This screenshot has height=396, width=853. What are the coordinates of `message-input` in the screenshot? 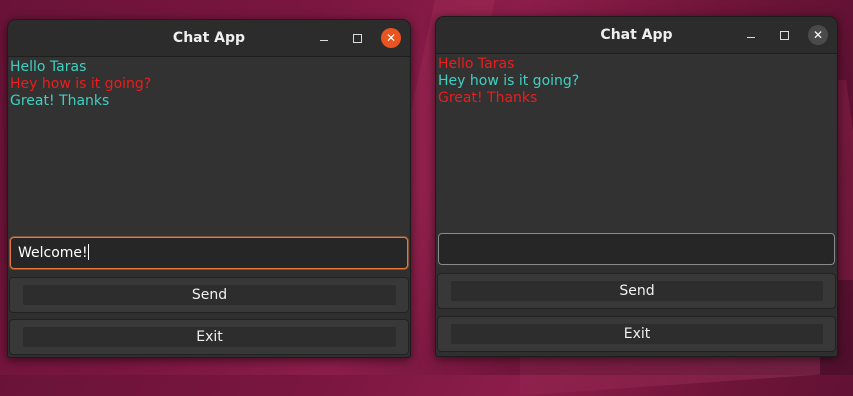 It's located at (636, 249).